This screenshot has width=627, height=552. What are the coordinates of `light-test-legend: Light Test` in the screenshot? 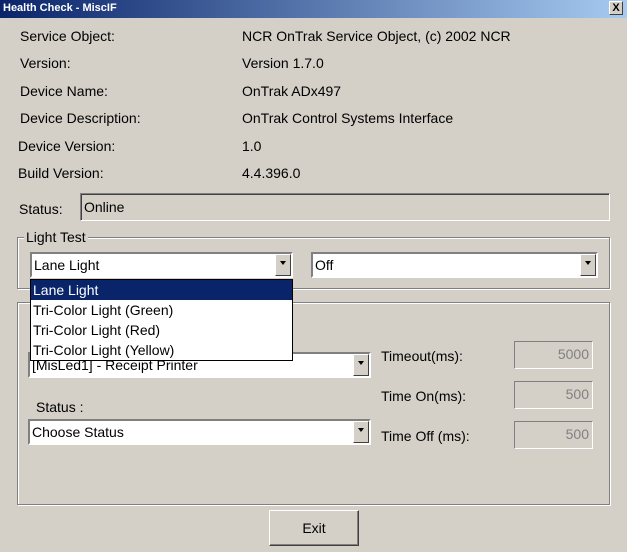 It's located at (56, 237).